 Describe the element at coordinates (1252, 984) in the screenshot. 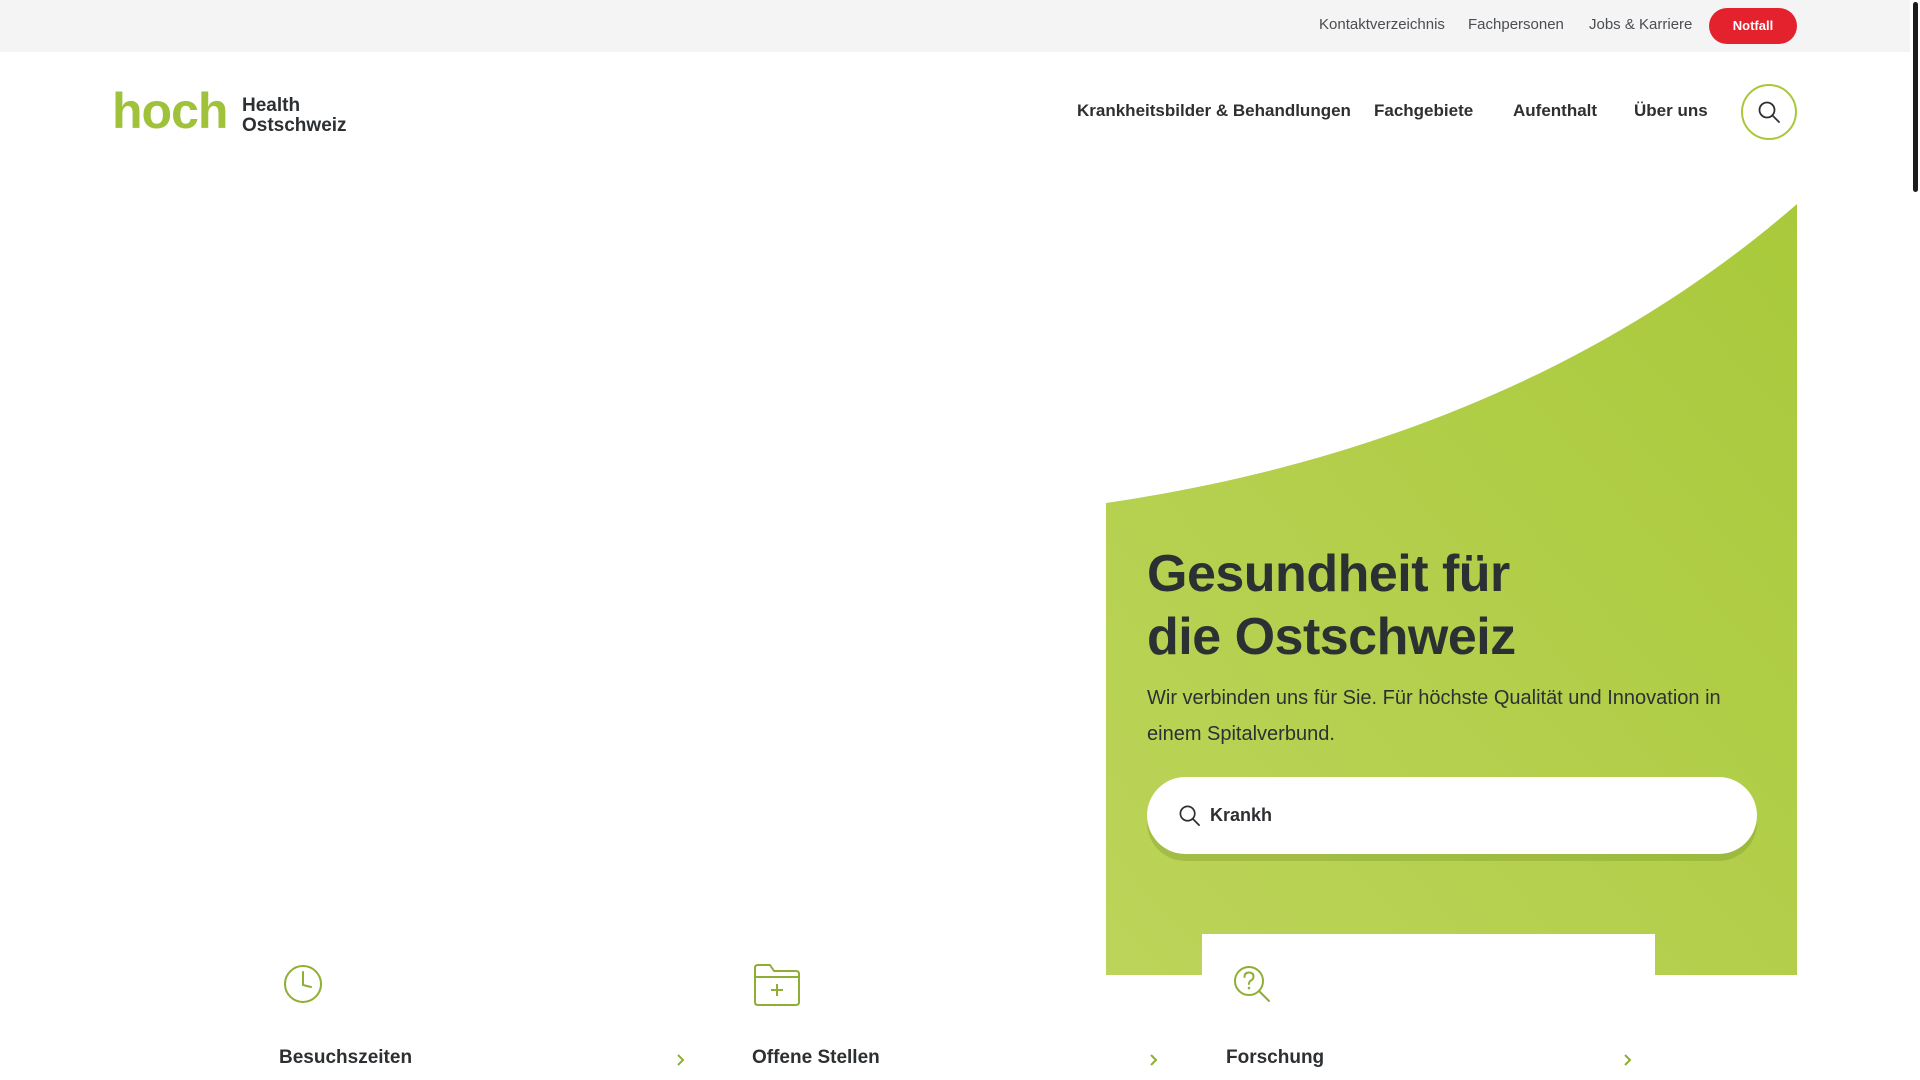

I see `search-question-icon` at that location.